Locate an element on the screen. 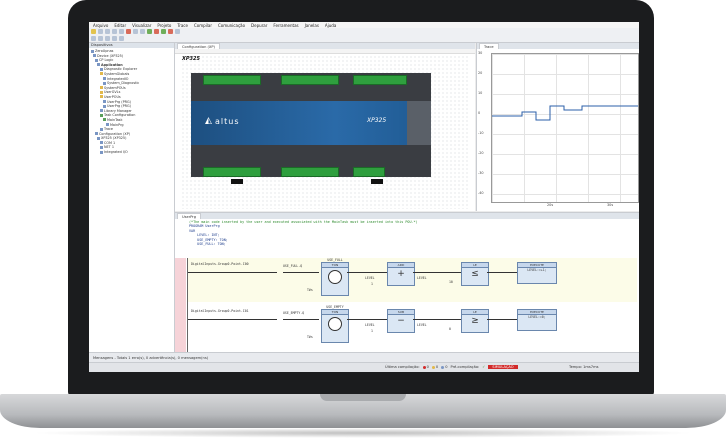  task-icon is located at coordinates (101, 115).